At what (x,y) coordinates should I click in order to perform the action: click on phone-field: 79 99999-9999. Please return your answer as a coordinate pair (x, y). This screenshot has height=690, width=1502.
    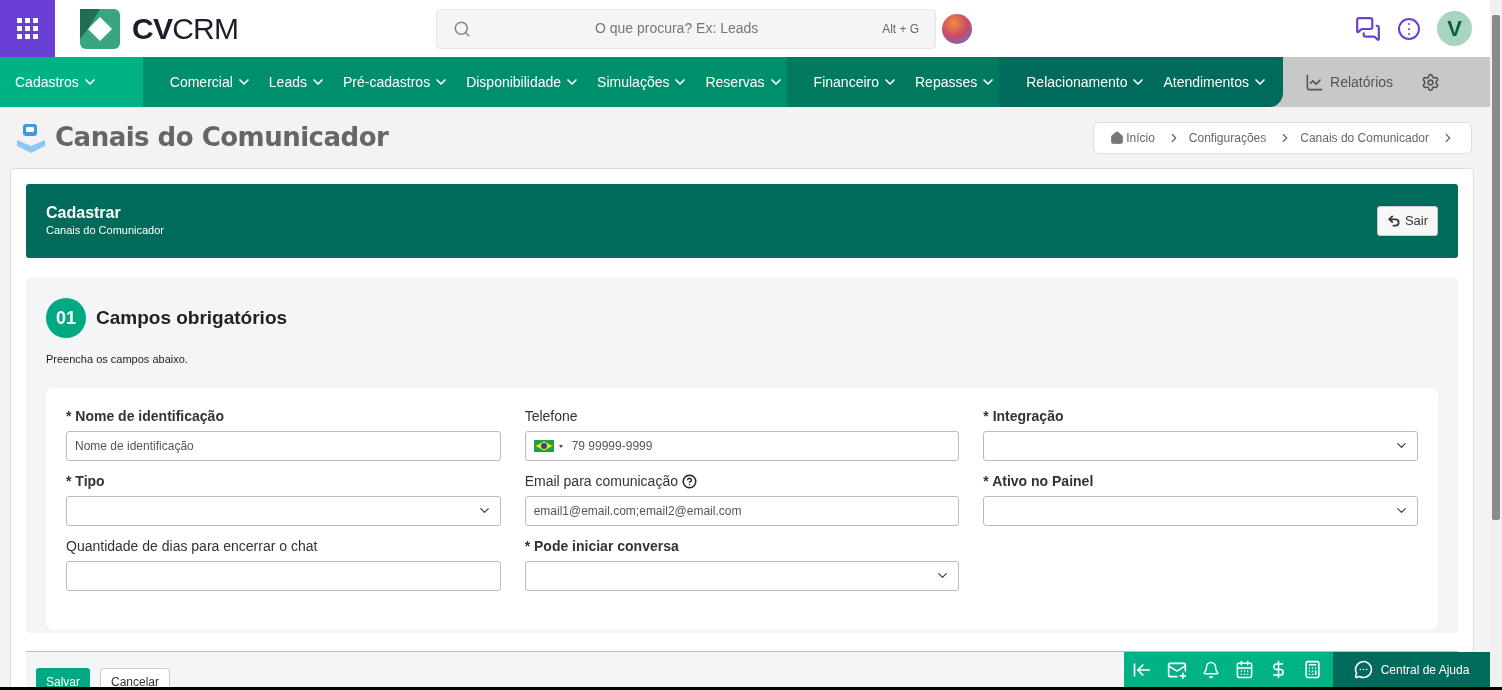
    Looking at the image, I should click on (742, 445).